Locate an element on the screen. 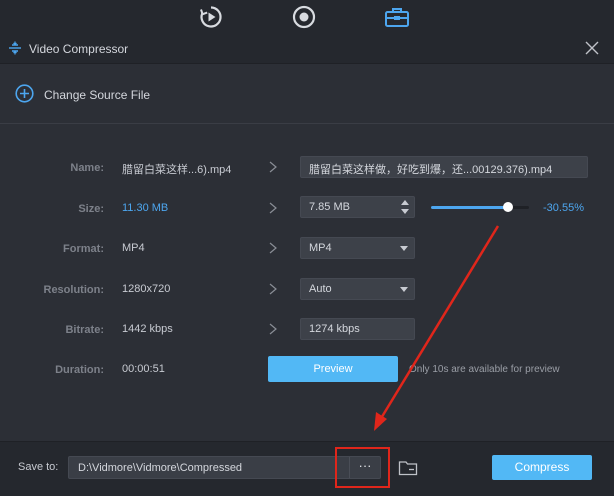  duration-value: 00:00:51 is located at coordinates (143, 369).